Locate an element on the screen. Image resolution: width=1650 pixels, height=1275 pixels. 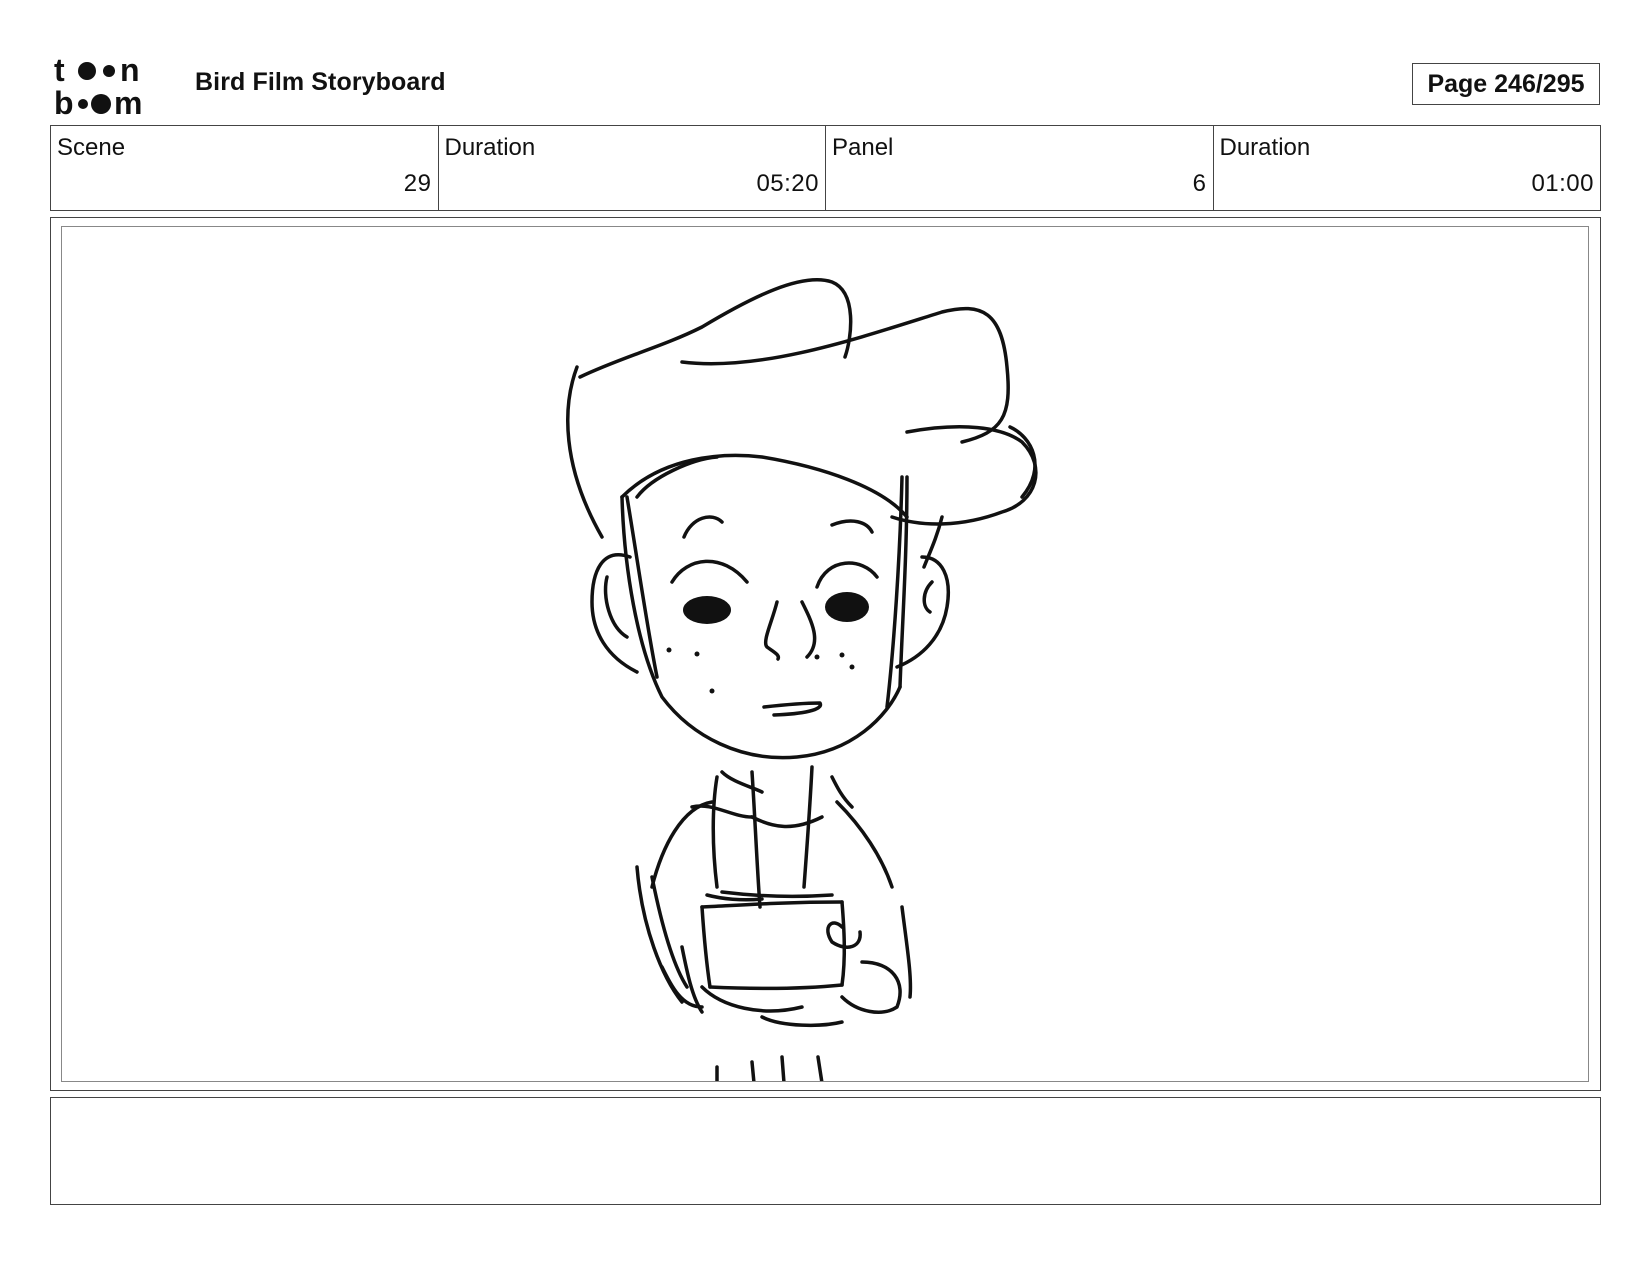
scene-label: Scene is located at coordinates (91, 147).